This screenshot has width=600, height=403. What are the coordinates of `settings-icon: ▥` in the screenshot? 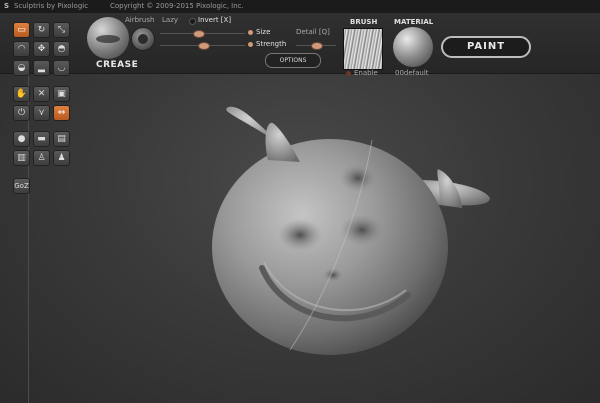 It's located at (21, 158).